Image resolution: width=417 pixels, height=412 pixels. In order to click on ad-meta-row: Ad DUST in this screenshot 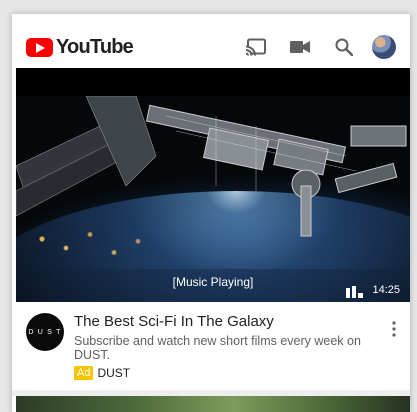, I will do `click(102, 373)`.